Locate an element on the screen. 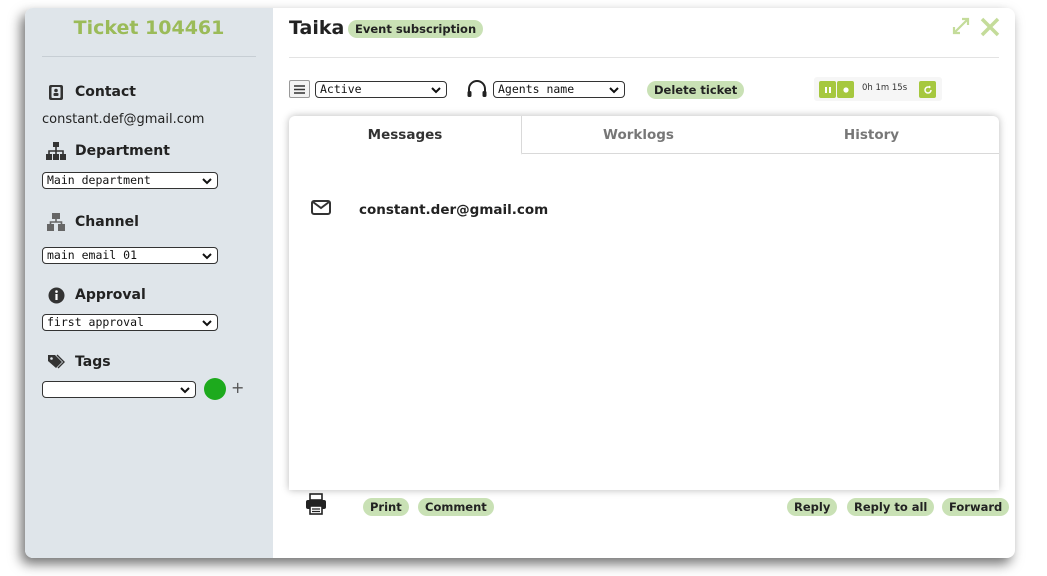 Image resolution: width=1047 pixels, height=576 pixels. ticket-subject: Taika is located at coordinates (317, 28).